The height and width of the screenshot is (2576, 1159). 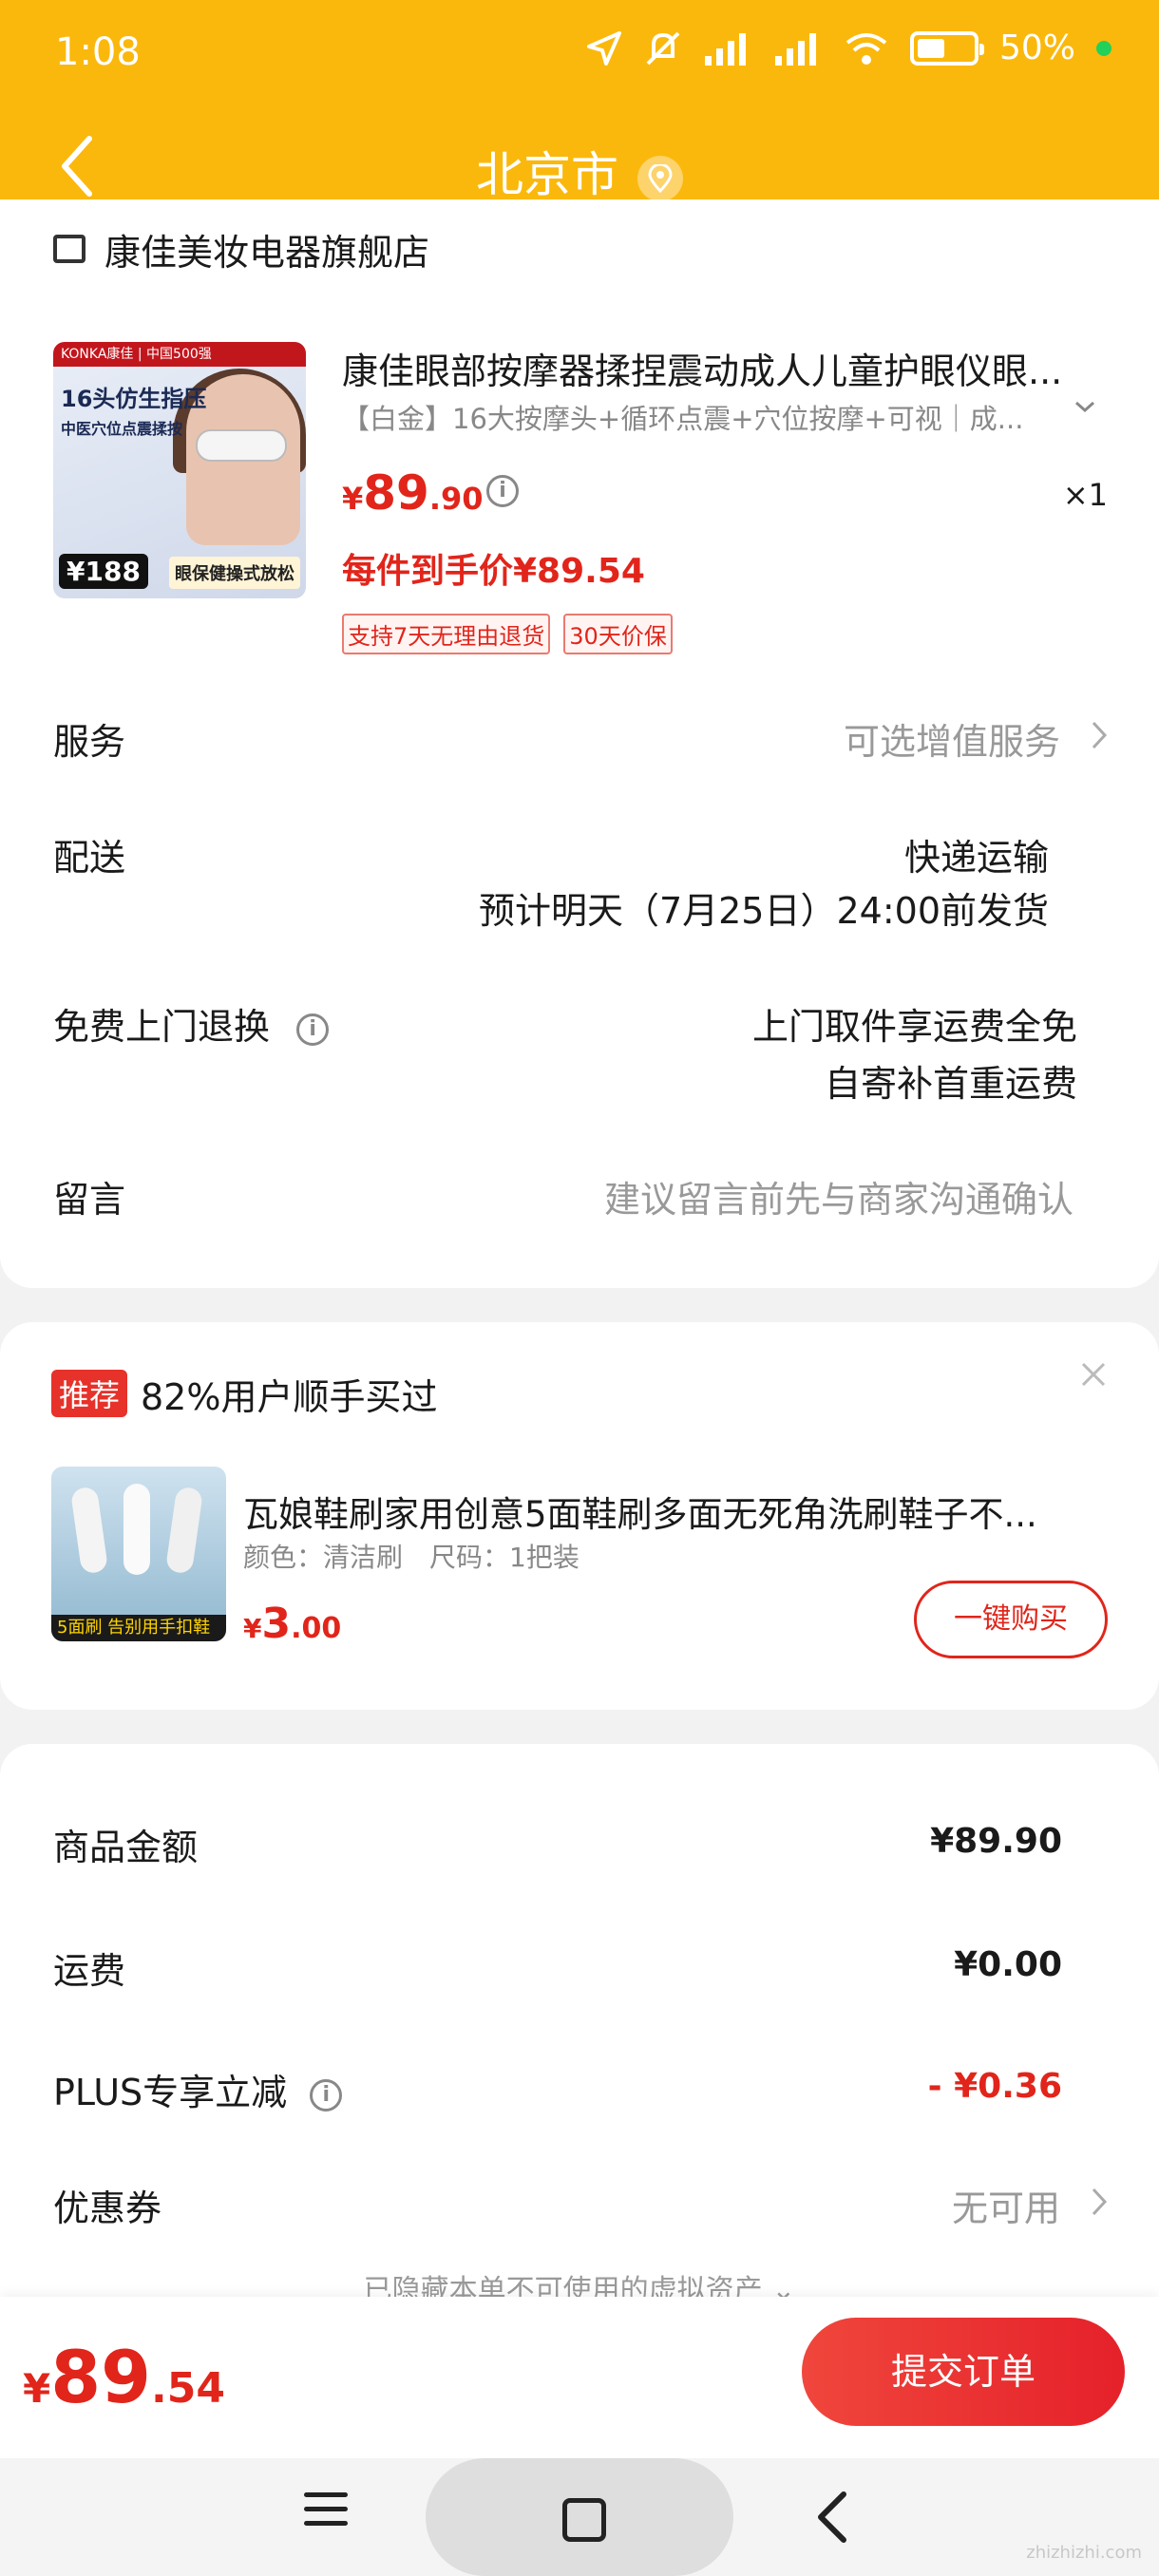 What do you see at coordinates (930, 48) in the screenshot?
I see `battery-fill` at bounding box center [930, 48].